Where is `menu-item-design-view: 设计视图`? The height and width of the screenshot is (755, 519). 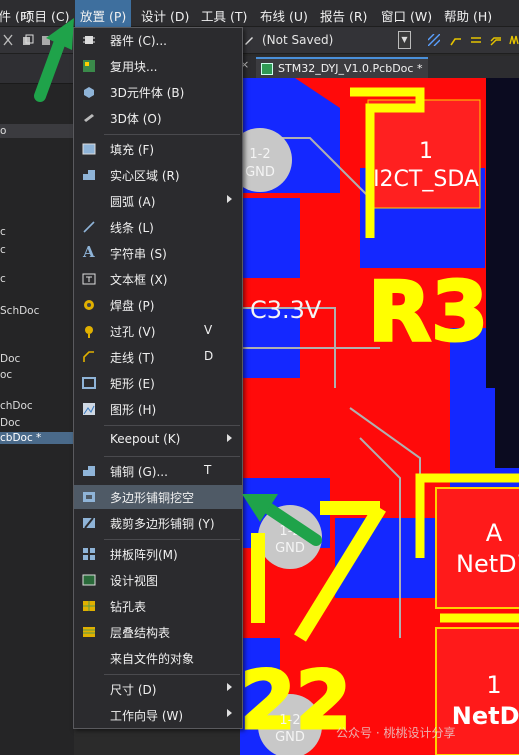 menu-item-design-view: 设计视图 is located at coordinates (158, 580).